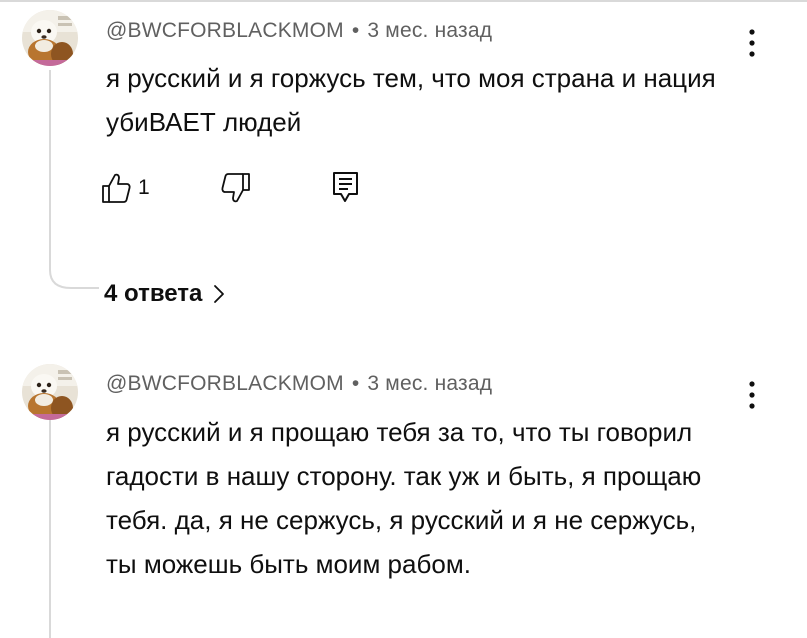 Image resolution: width=807 pixels, height=638 pixels. Describe the element at coordinates (225, 383) in the screenshot. I see `author-handle: @BWCFORBLACKMOM` at that location.